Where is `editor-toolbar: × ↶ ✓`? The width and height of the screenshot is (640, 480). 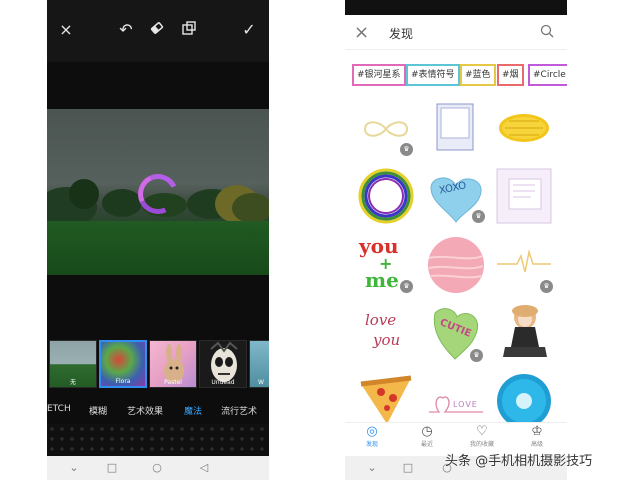
editor-toolbar: × ↶ ✓ is located at coordinates (158, 31).